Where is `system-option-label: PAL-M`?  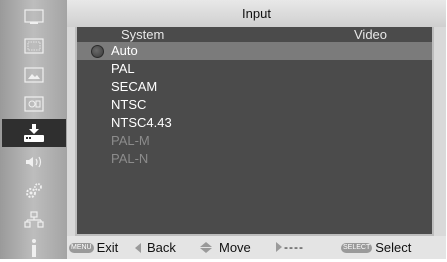 system-option-label: PAL-M is located at coordinates (130, 140).